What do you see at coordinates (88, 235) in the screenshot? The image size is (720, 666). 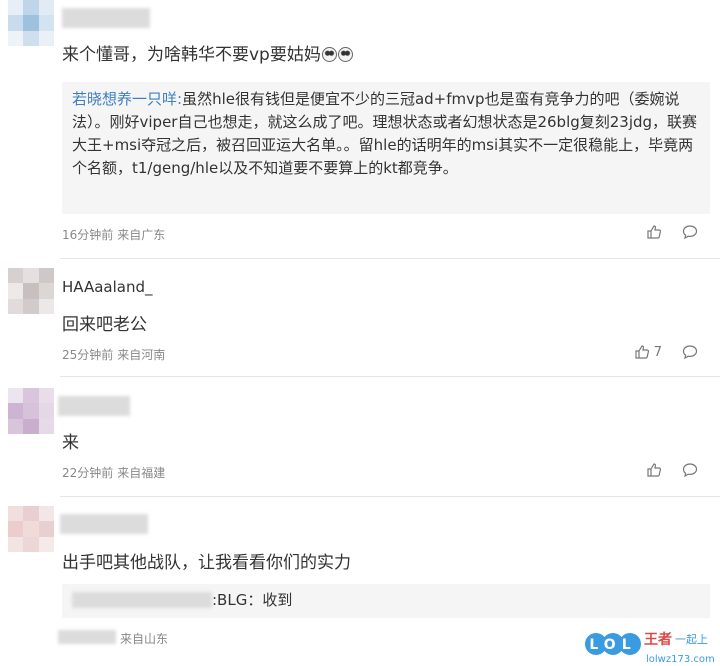 I see `comment-time: 16分钟前` at bounding box center [88, 235].